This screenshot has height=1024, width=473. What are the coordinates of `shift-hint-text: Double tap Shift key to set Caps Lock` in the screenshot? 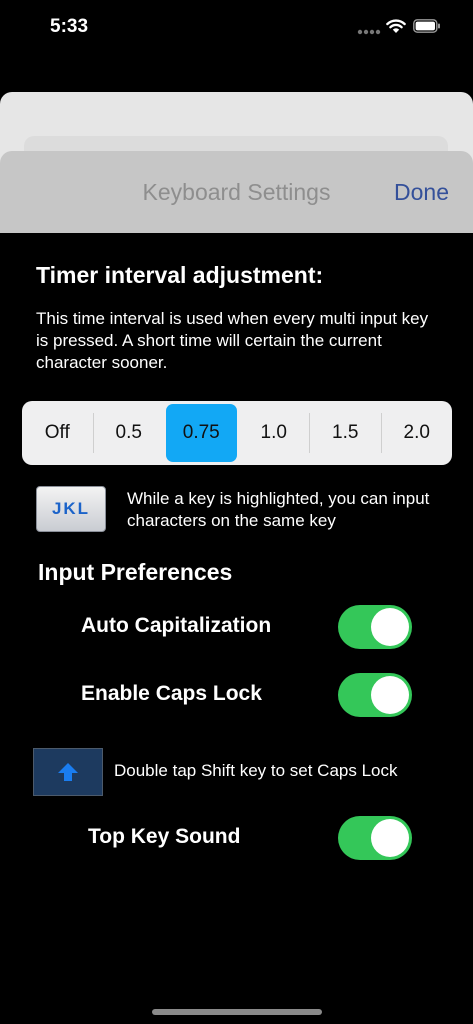 It's located at (256, 770).